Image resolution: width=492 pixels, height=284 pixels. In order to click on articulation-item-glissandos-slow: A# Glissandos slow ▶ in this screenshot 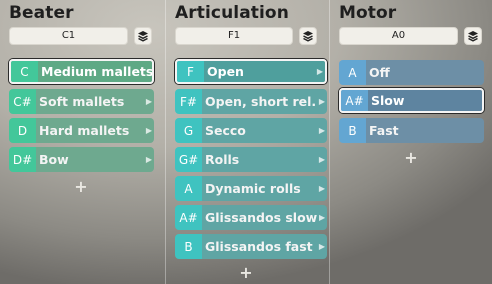, I will do `click(251, 217)`.